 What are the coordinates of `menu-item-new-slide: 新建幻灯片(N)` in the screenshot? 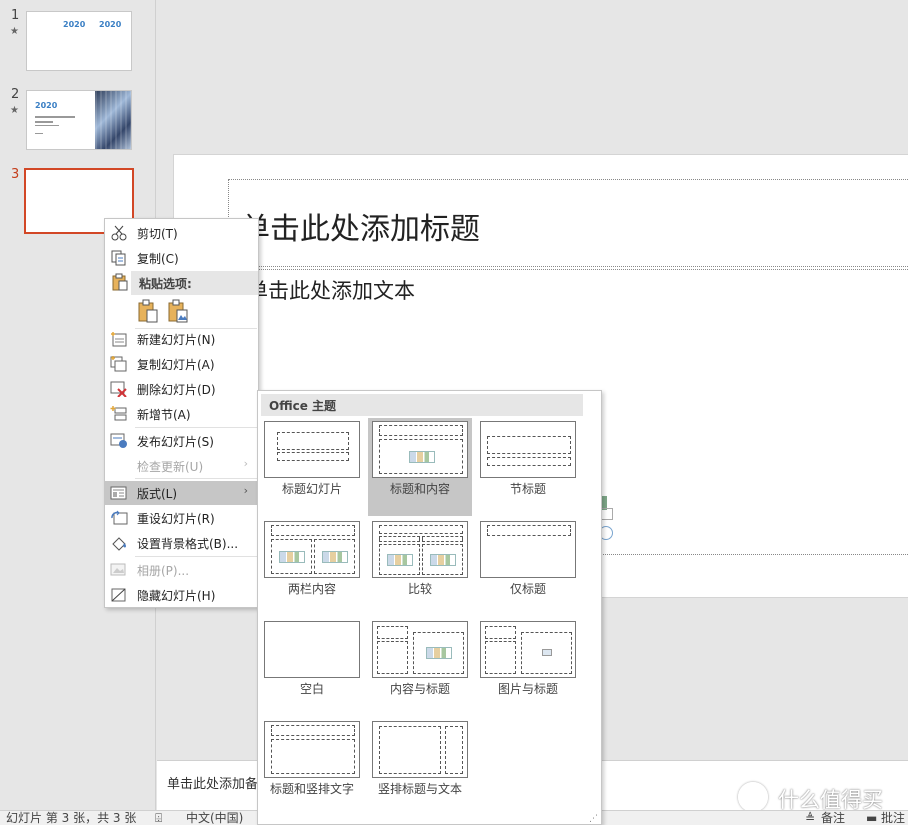 It's located at (181, 339).